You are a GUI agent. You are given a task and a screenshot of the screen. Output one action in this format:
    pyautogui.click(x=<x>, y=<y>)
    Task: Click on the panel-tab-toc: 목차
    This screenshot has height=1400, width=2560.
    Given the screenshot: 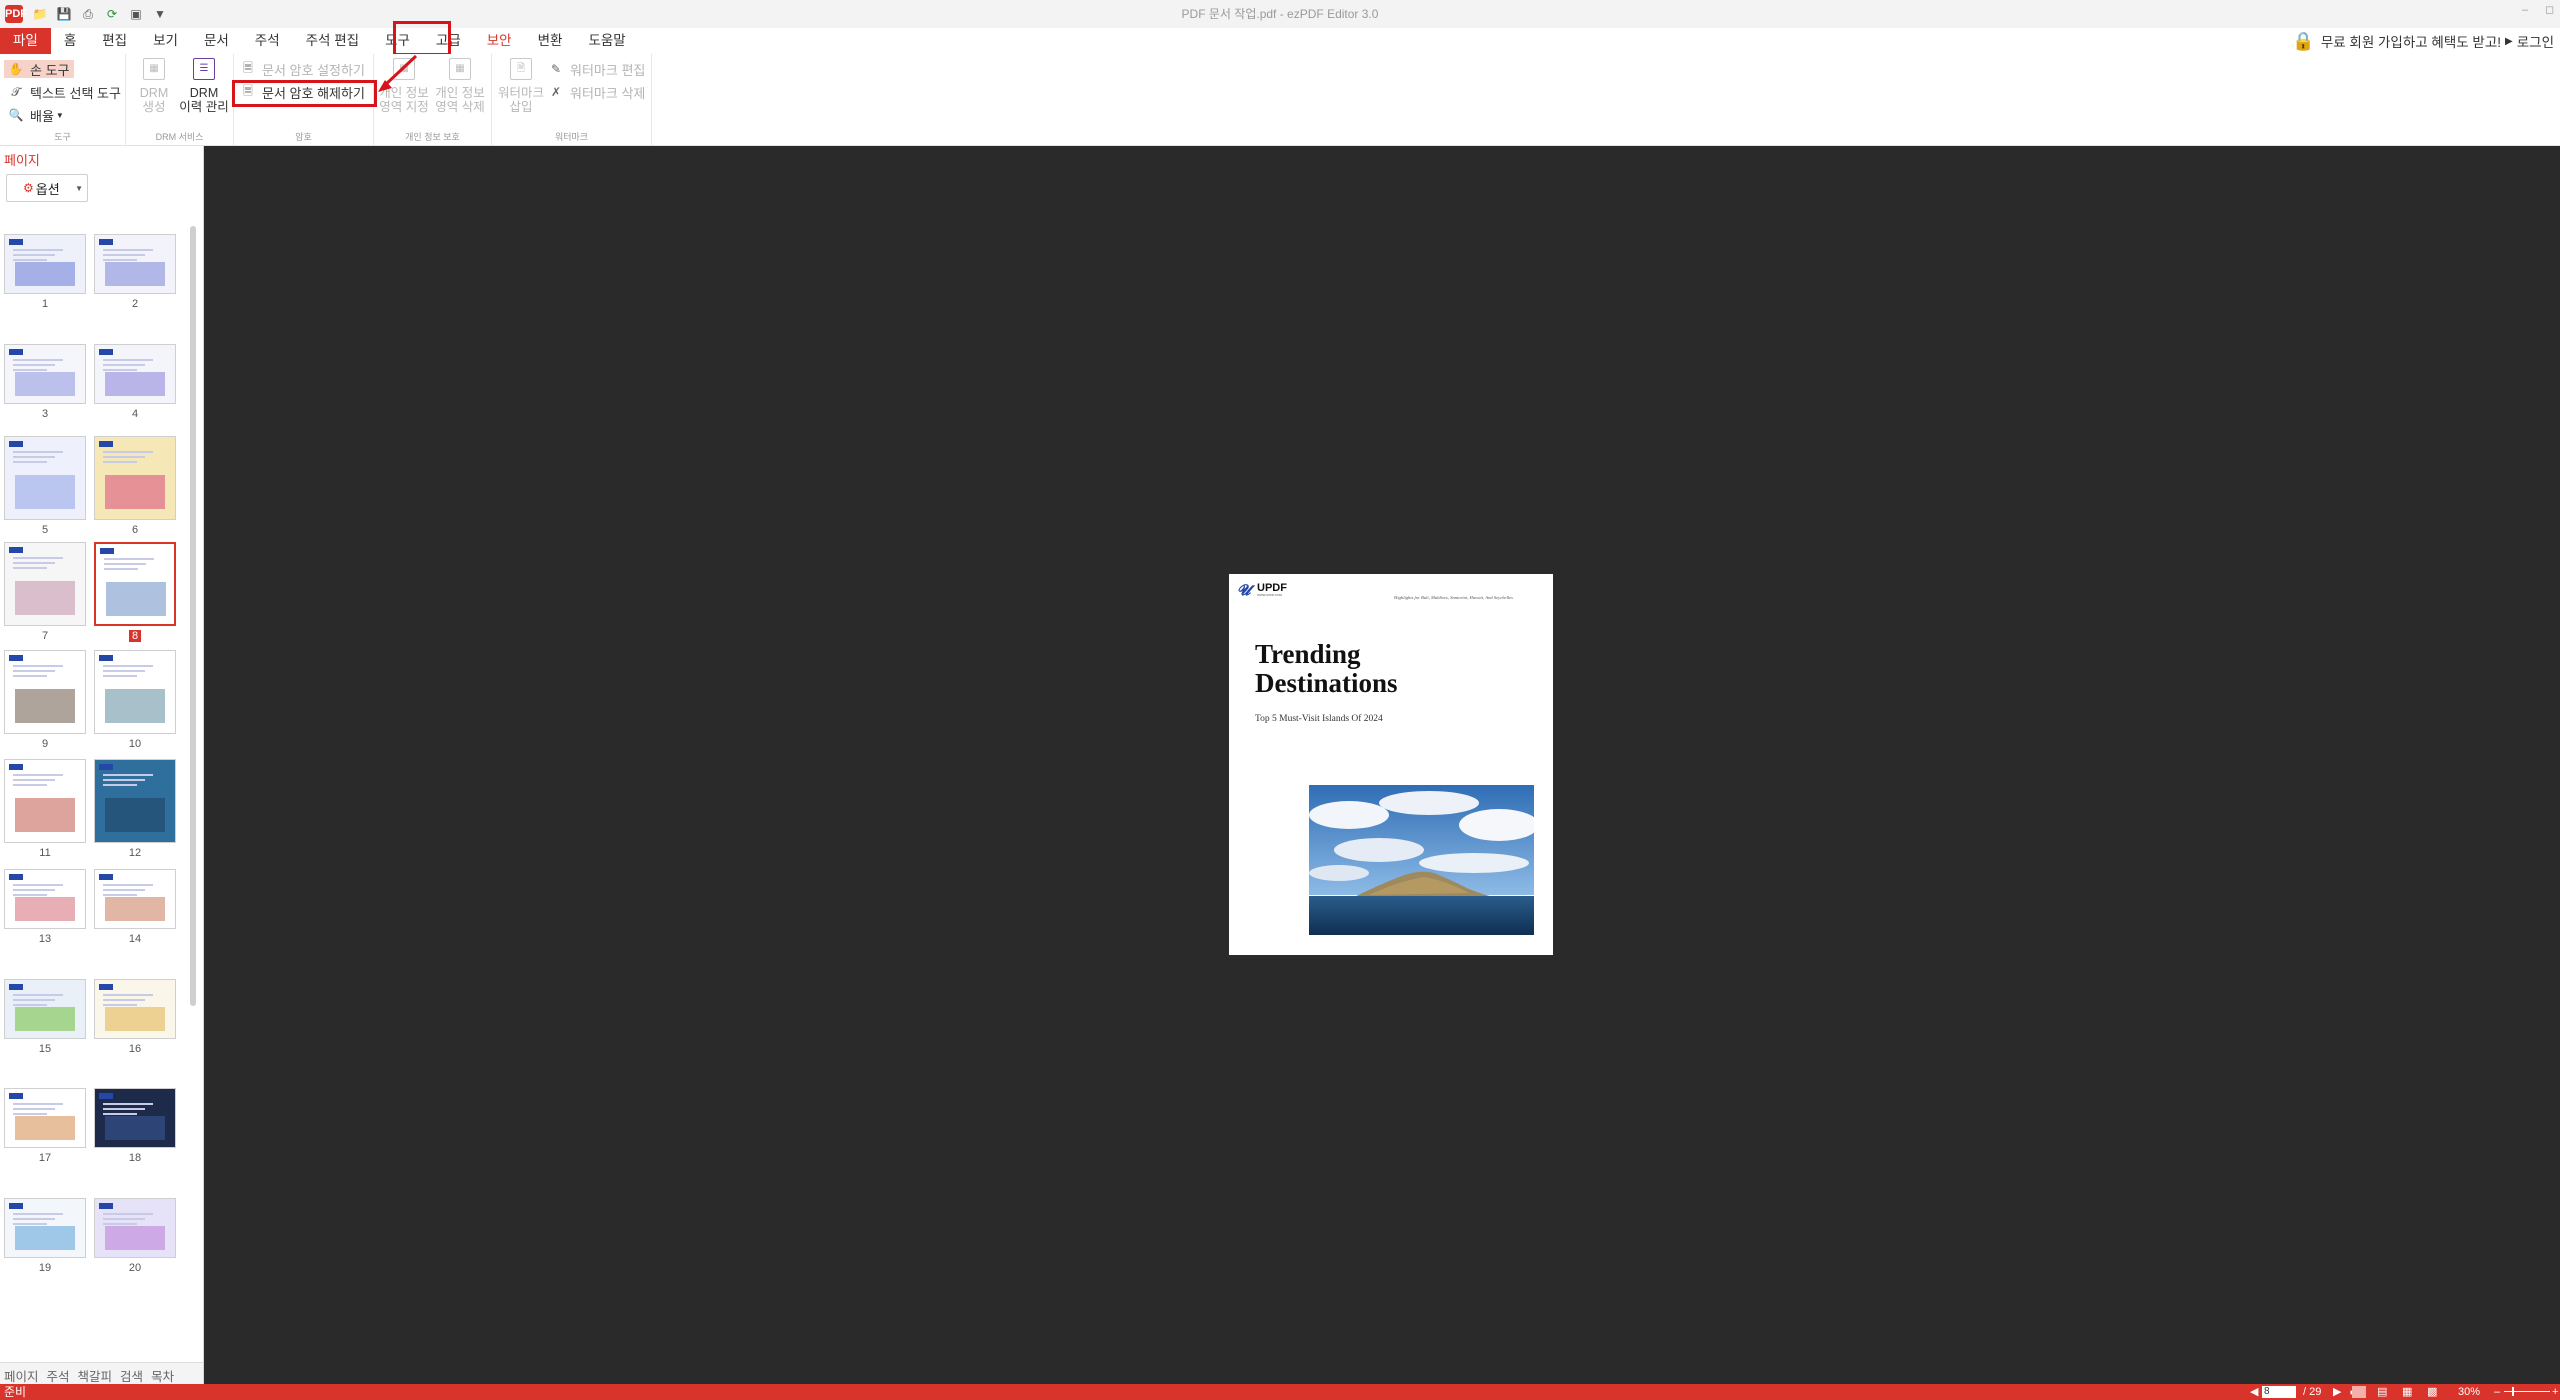 What is the action you would take?
    pyautogui.click(x=162, y=1373)
    